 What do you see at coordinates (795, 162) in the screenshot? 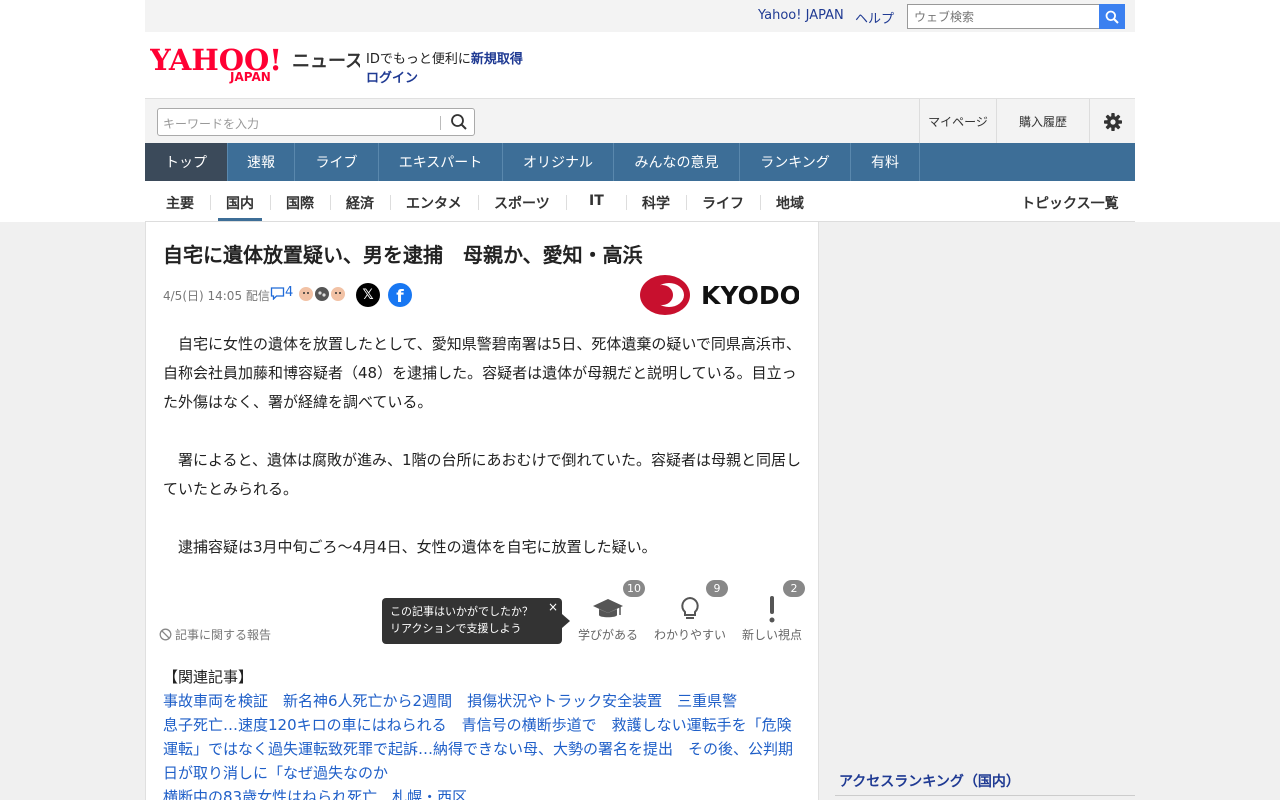
I see `nav-ranking: ランキング` at bounding box center [795, 162].